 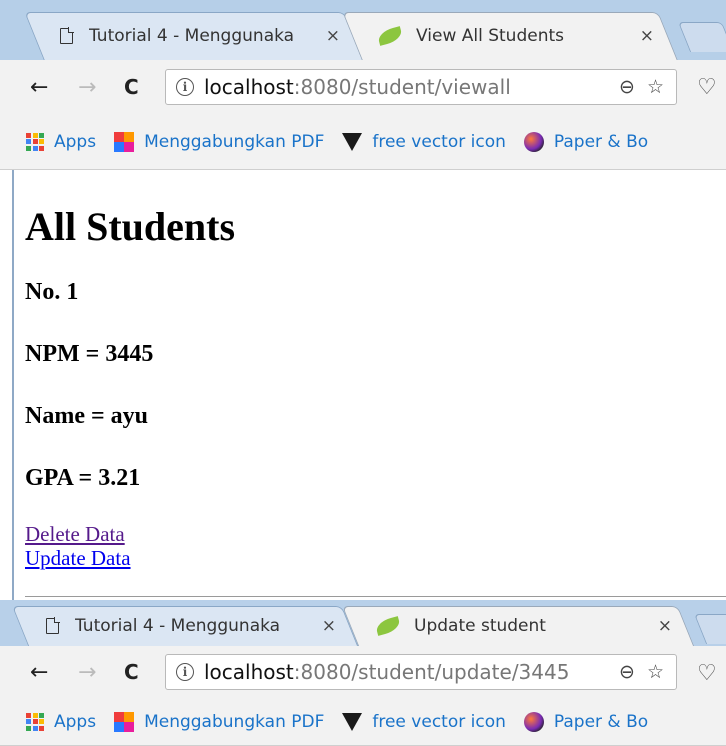 I want to click on divider, so click(x=375, y=596).